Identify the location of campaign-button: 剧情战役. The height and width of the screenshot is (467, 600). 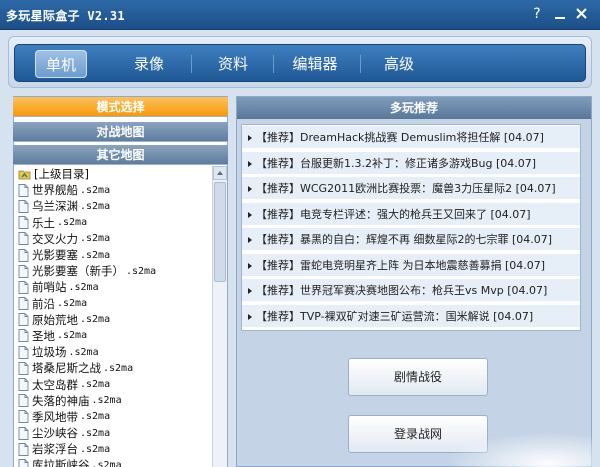
(418, 377).